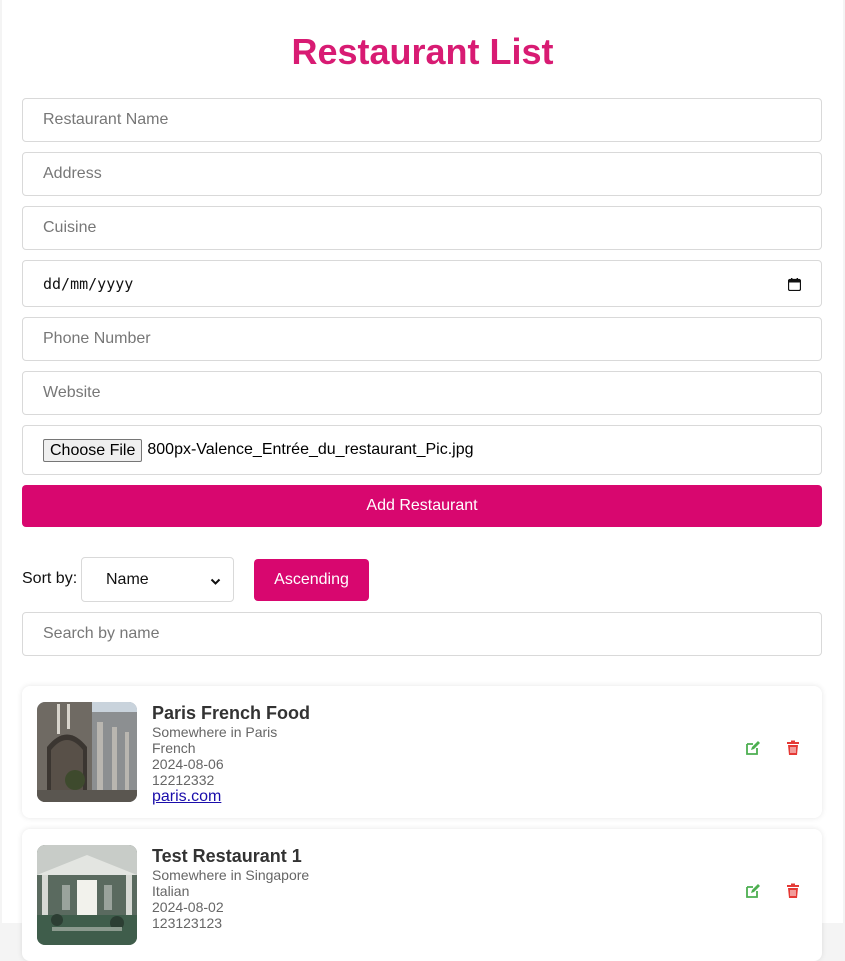  Describe the element at coordinates (231, 797) in the screenshot. I see `restaurant-website-link: paris.com` at that location.